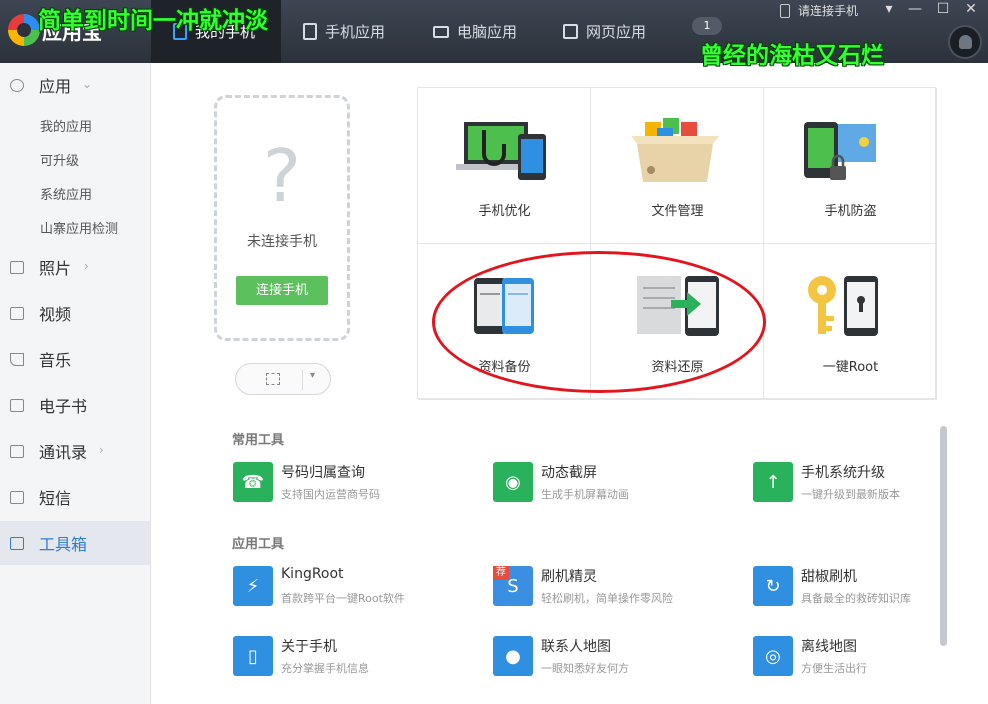 The image size is (988, 704). What do you see at coordinates (59, 159) in the screenshot?
I see `sidebar-subitem-upgradable: 可升级` at bounding box center [59, 159].